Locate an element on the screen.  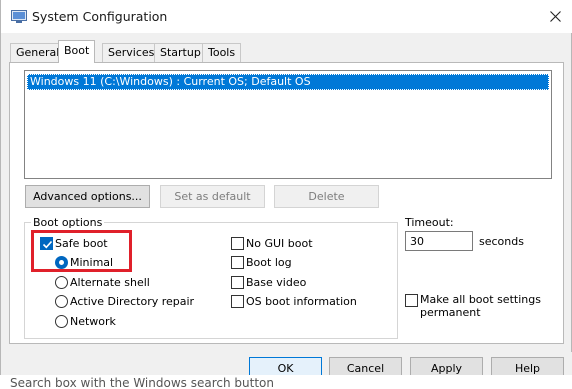
make-permanent-label-line1: Make all boot settings is located at coordinates (480, 299).